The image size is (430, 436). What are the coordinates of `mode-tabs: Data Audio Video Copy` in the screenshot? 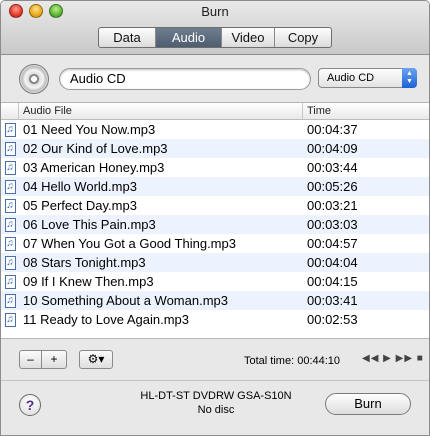 It's located at (215, 37).